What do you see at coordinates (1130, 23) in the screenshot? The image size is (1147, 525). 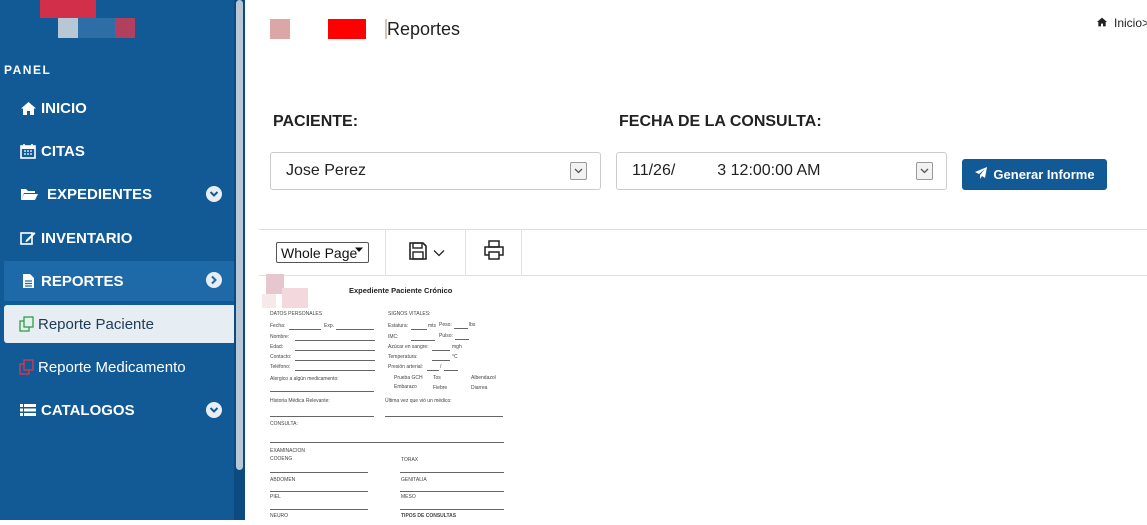 I see `breadcrumb-home: Inicio>` at bounding box center [1130, 23].